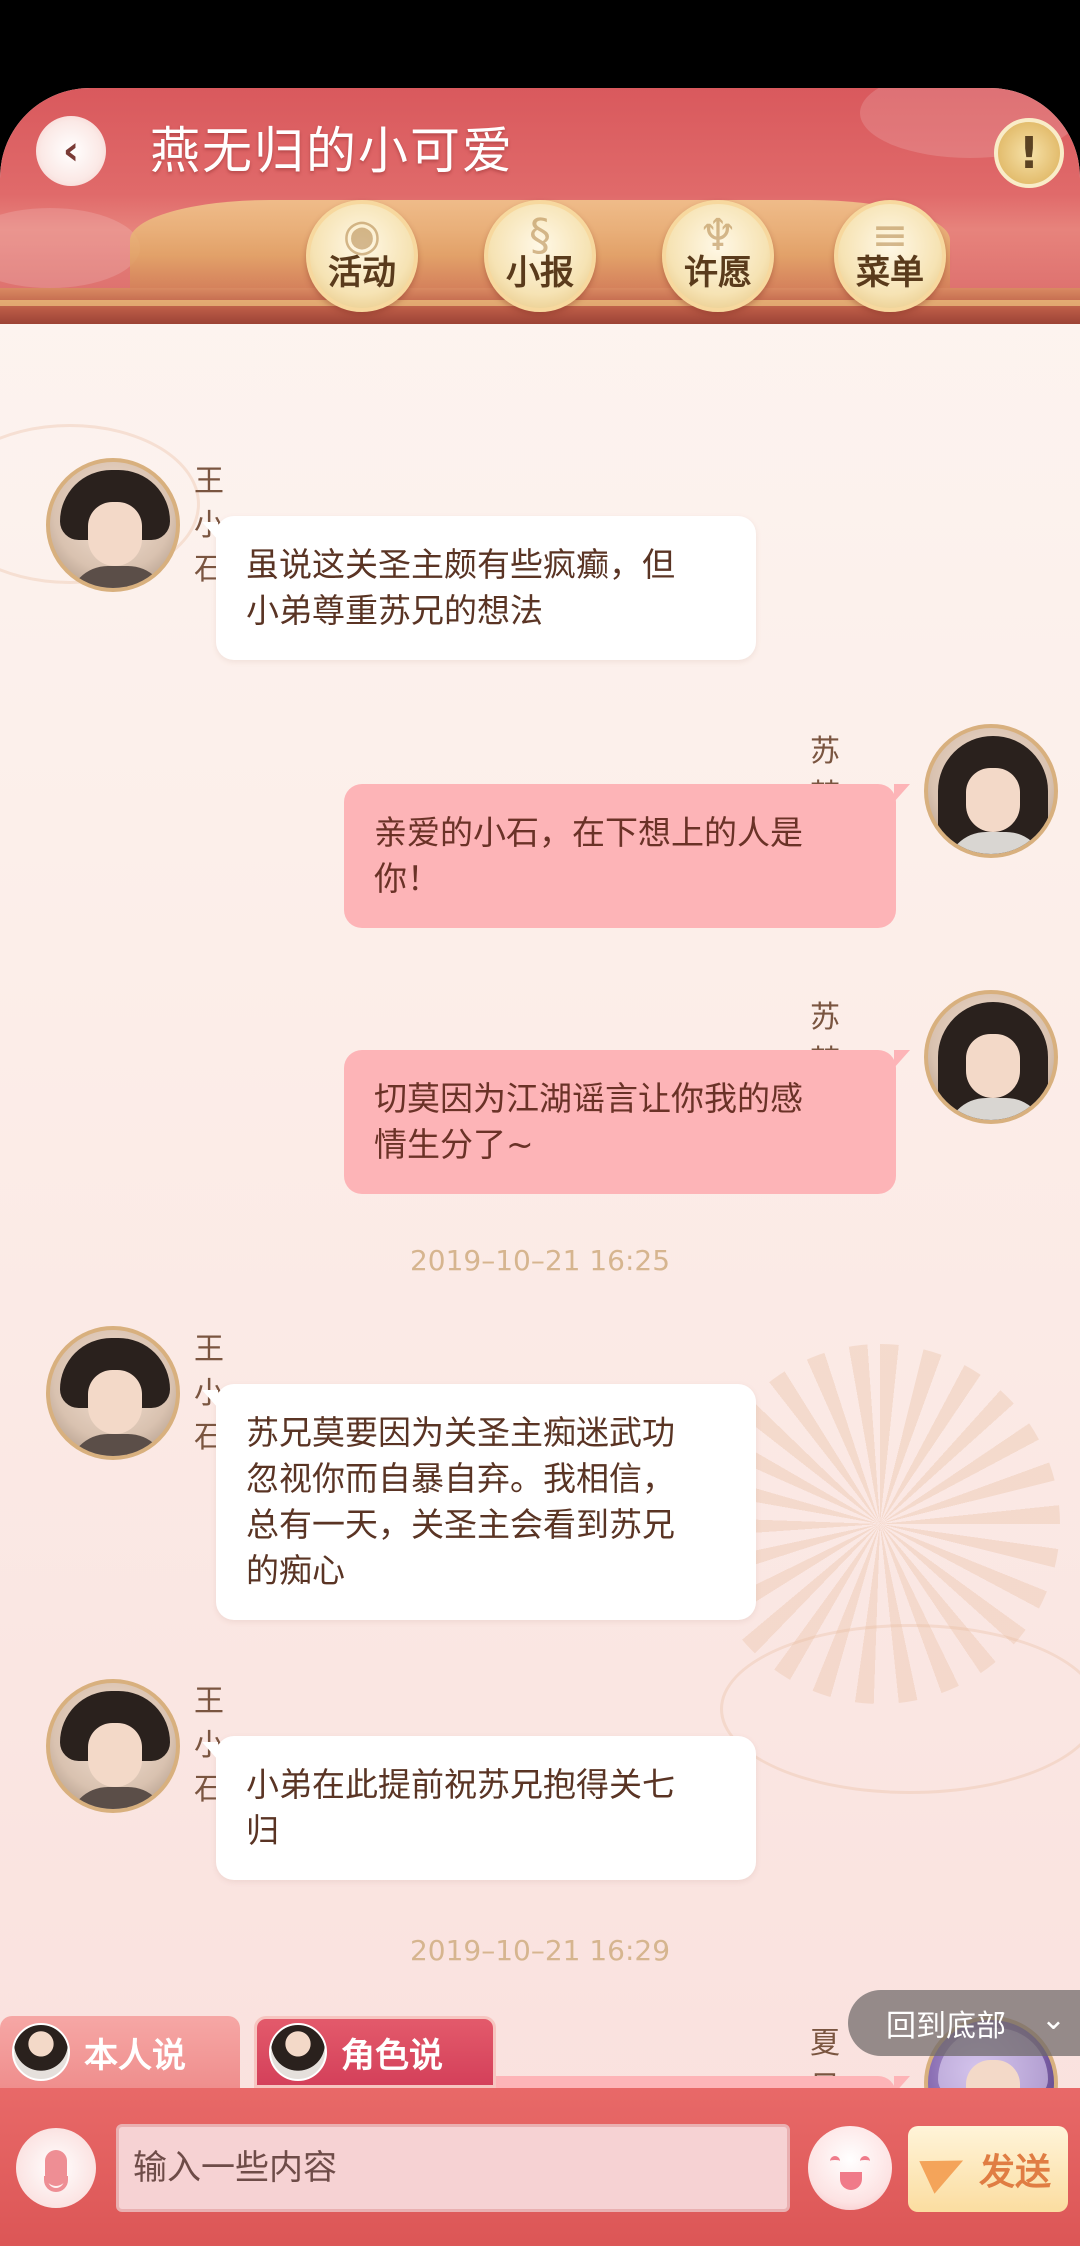 The width and height of the screenshot is (1080, 2246). I want to click on chevron-left-icon: ‹, so click(71, 151).